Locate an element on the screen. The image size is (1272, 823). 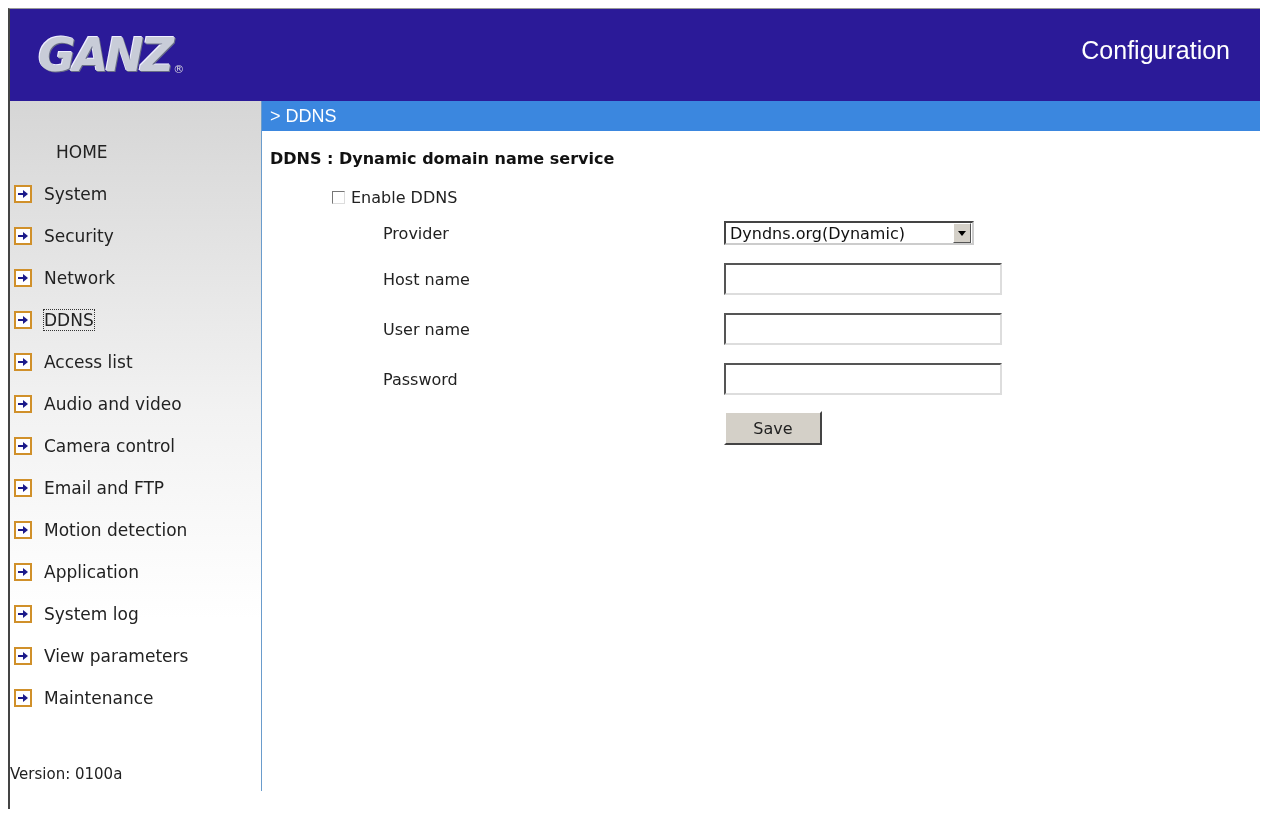
nav-link: Access list is located at coordinates (135, 362).